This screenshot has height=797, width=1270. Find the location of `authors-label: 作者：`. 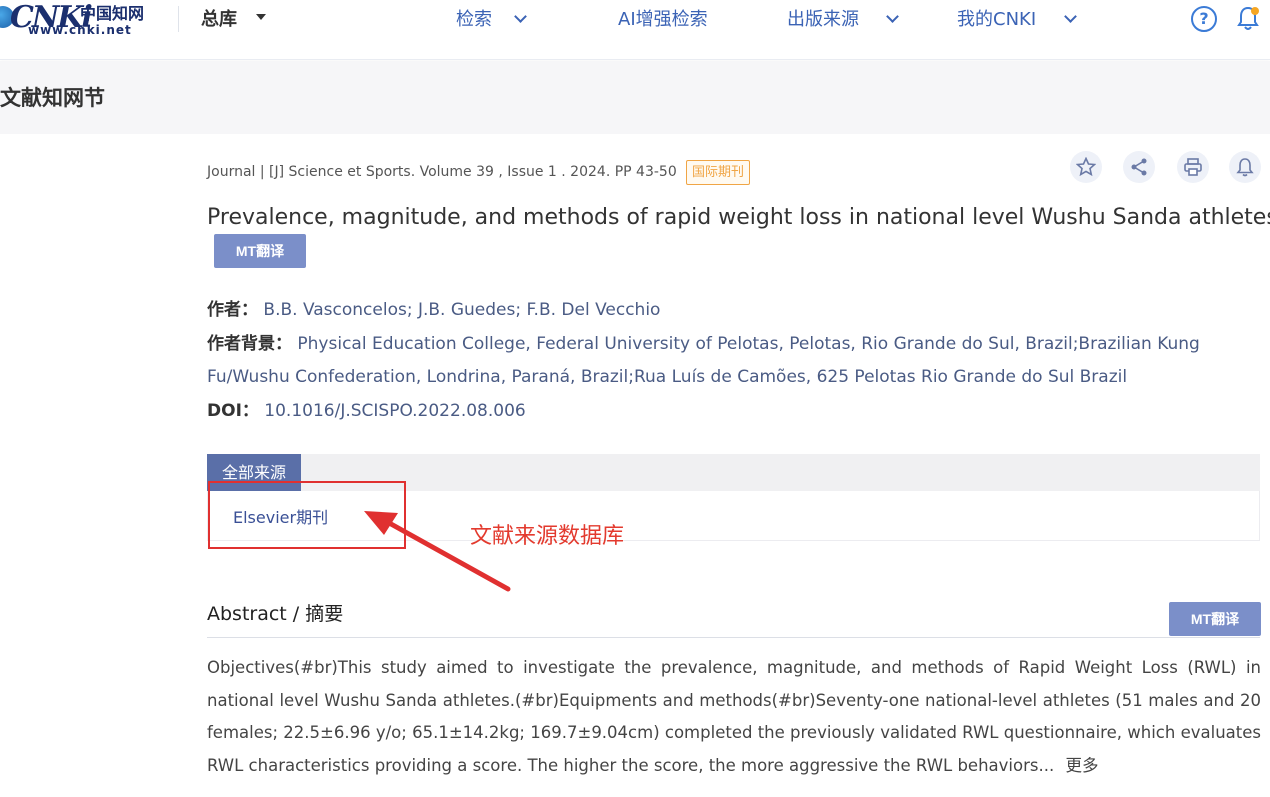

authors-label: 作者： is located at coordinates (232, 310).